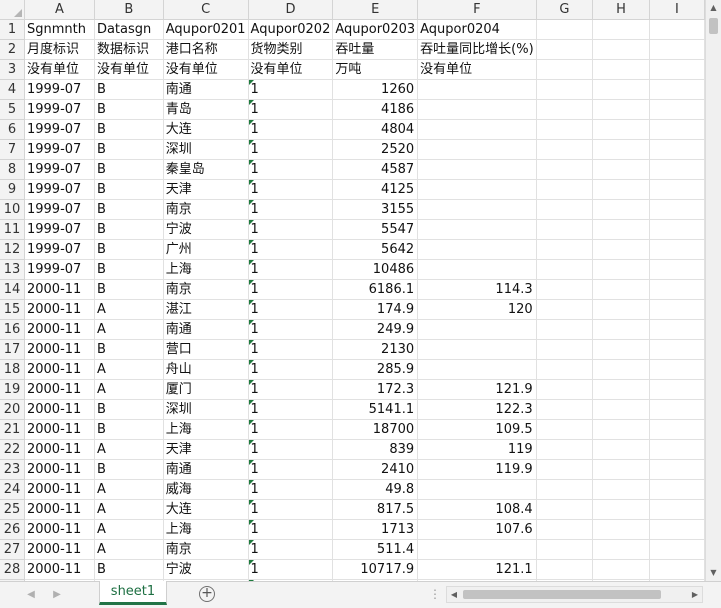 This screenshot has height=608, width=721. What do you see at coordinates (206, 269) in the screenshot?
I see `cell-c: 上海` at bounding box center [206, 269].